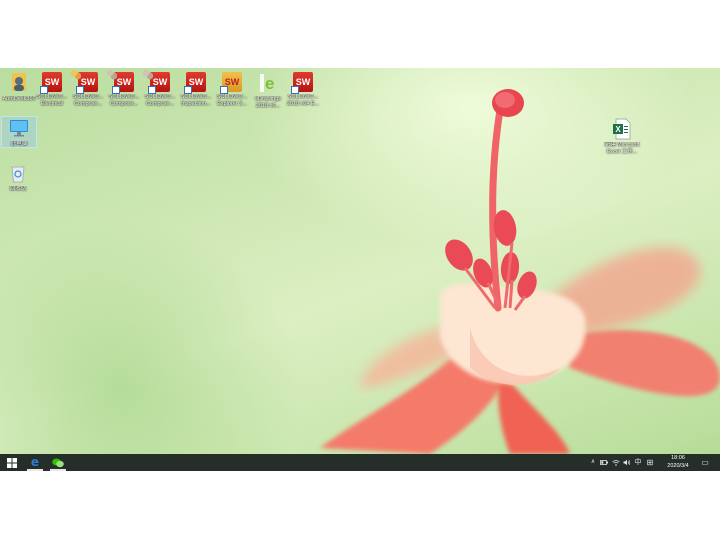  Describe the element at coordinates (156, 82) in the screenshot. I see `solidworks-composer-icon-3: SW` at that location.